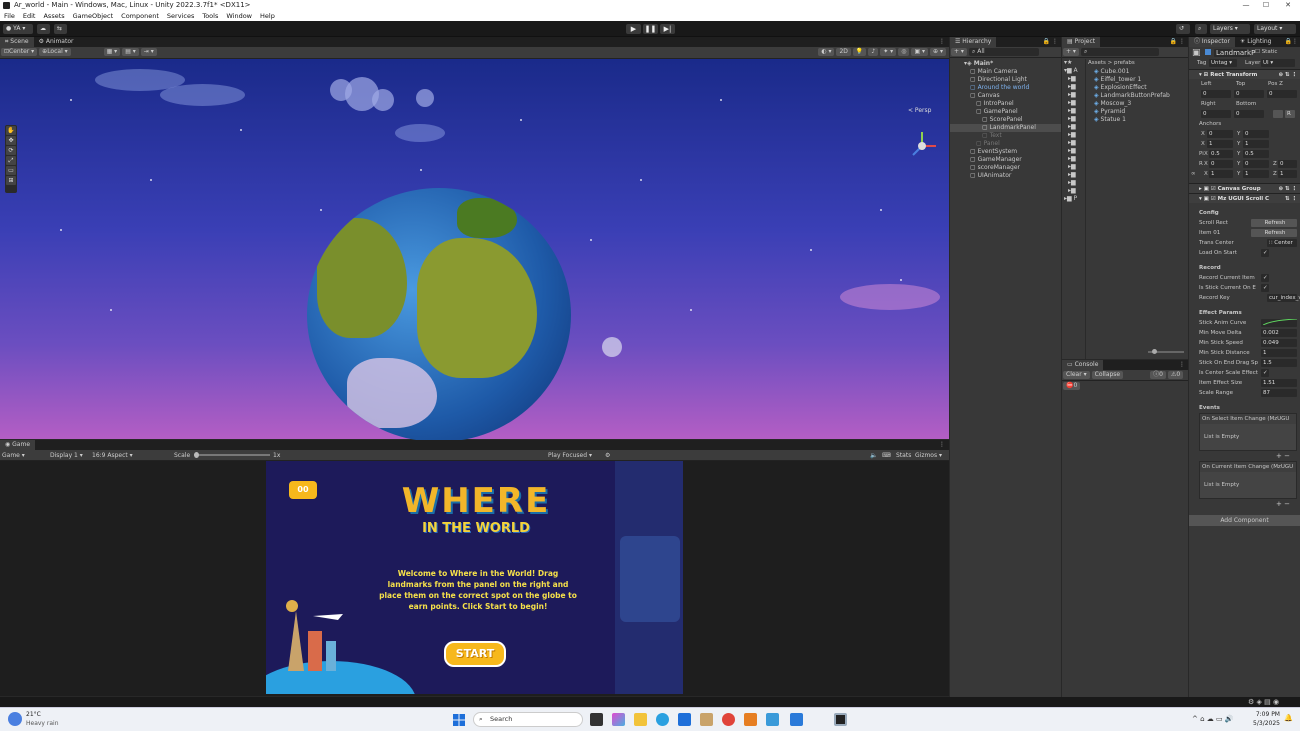 The image size is (1300, 731). I want to click on layer-dropdown: UI ▾, so click(1278, 63).